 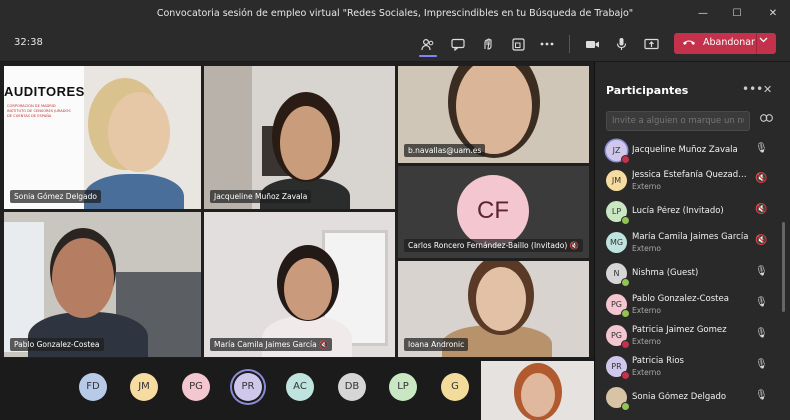 I want to click on panel-scrollbar, so click(x=783, y=267).